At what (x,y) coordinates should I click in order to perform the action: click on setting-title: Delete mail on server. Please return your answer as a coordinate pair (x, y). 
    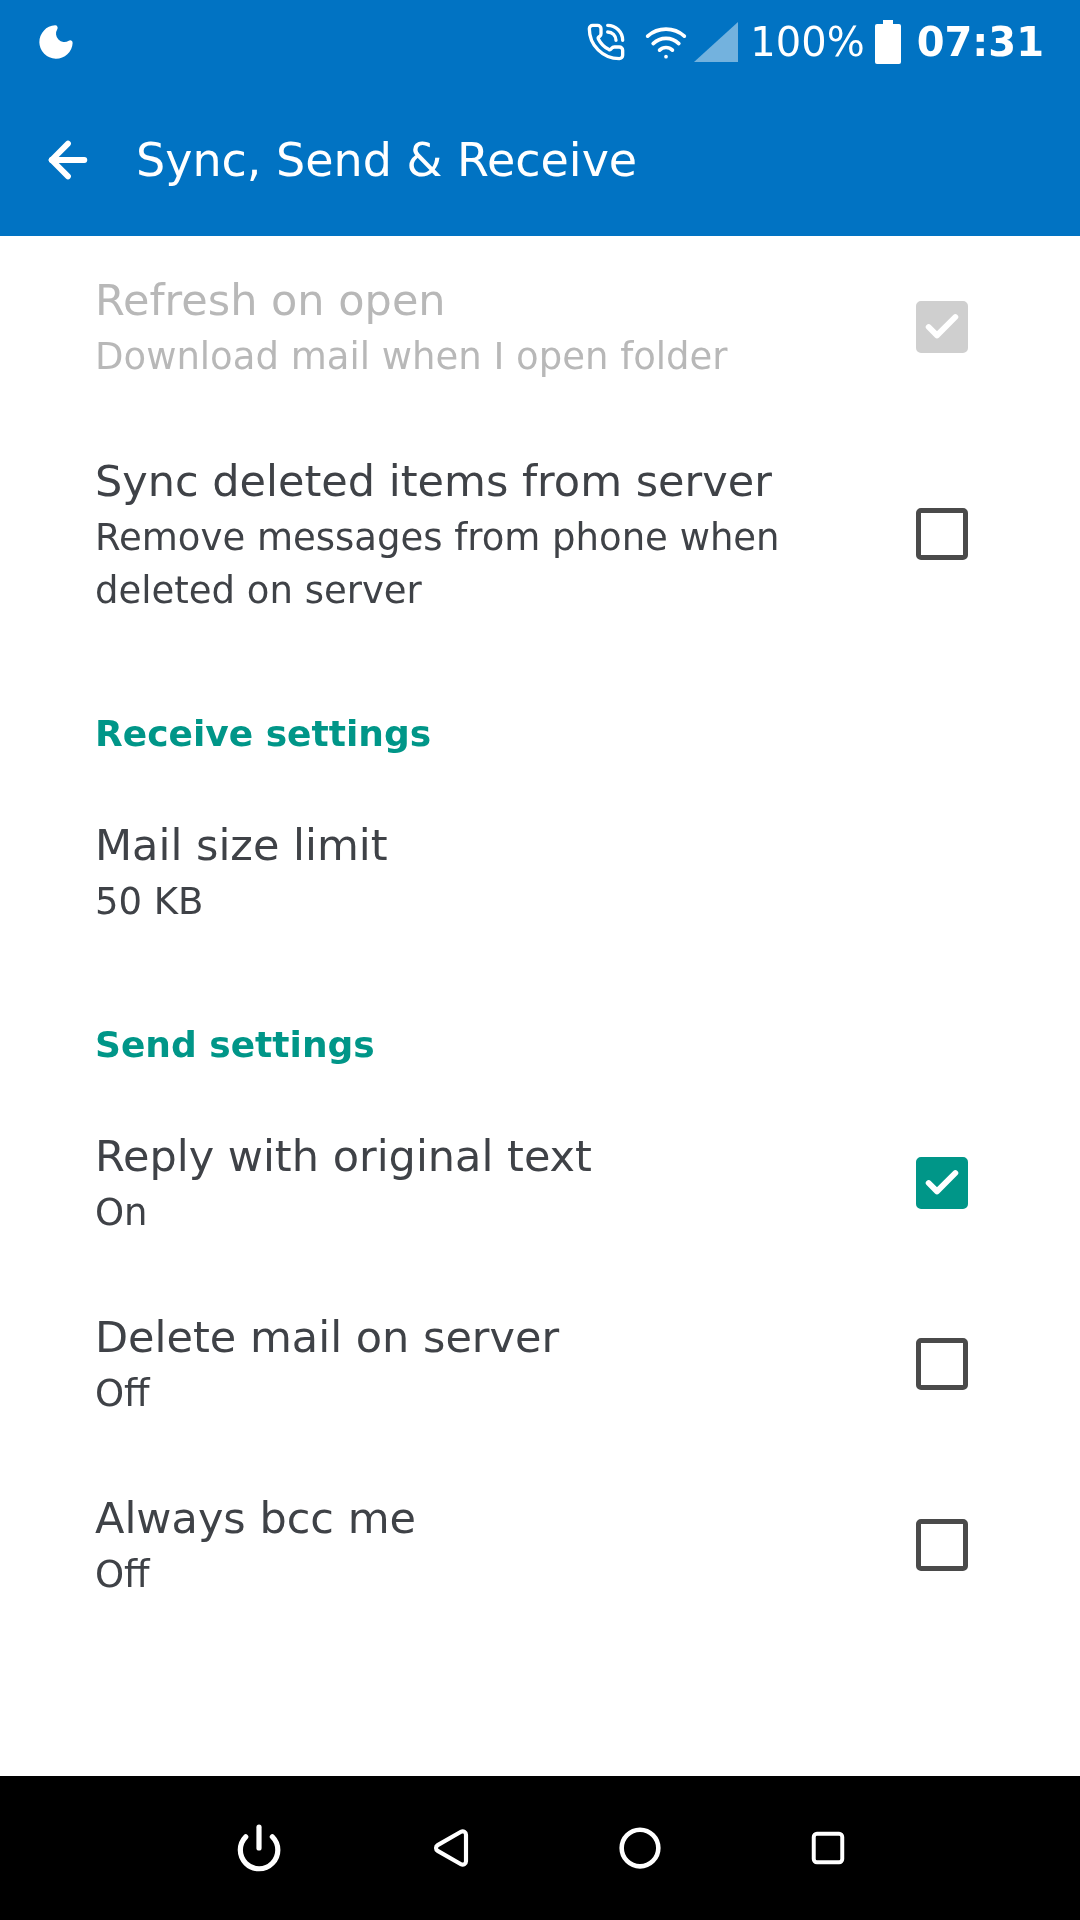
    Looking at the image, I should click on (328, 1337).